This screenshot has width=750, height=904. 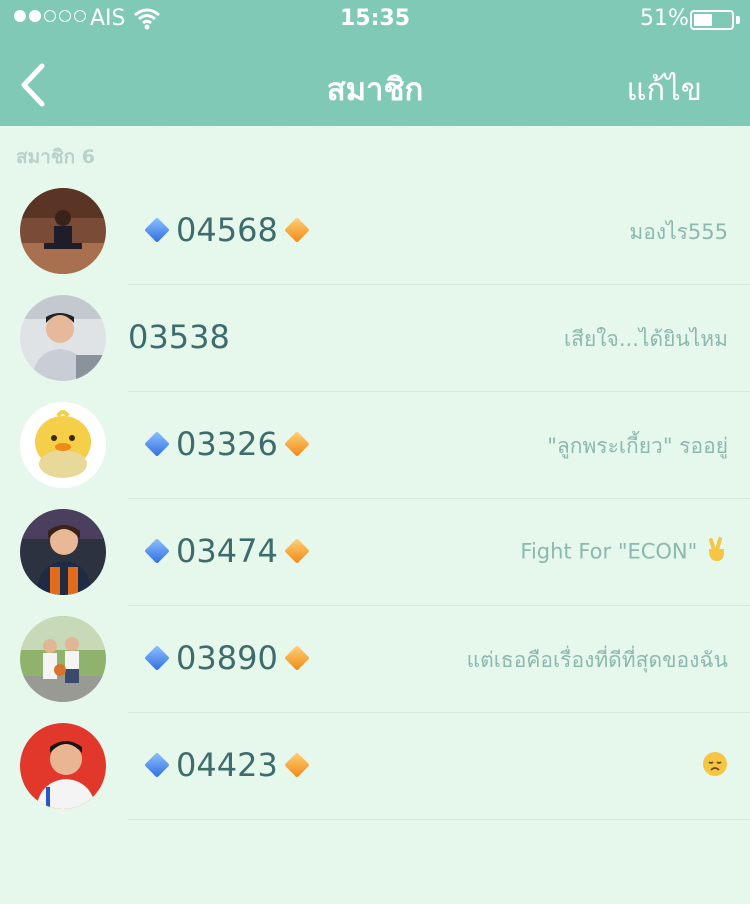 I want to click on member-count-label: สมาชิก 6, so click(x=56, y=157).